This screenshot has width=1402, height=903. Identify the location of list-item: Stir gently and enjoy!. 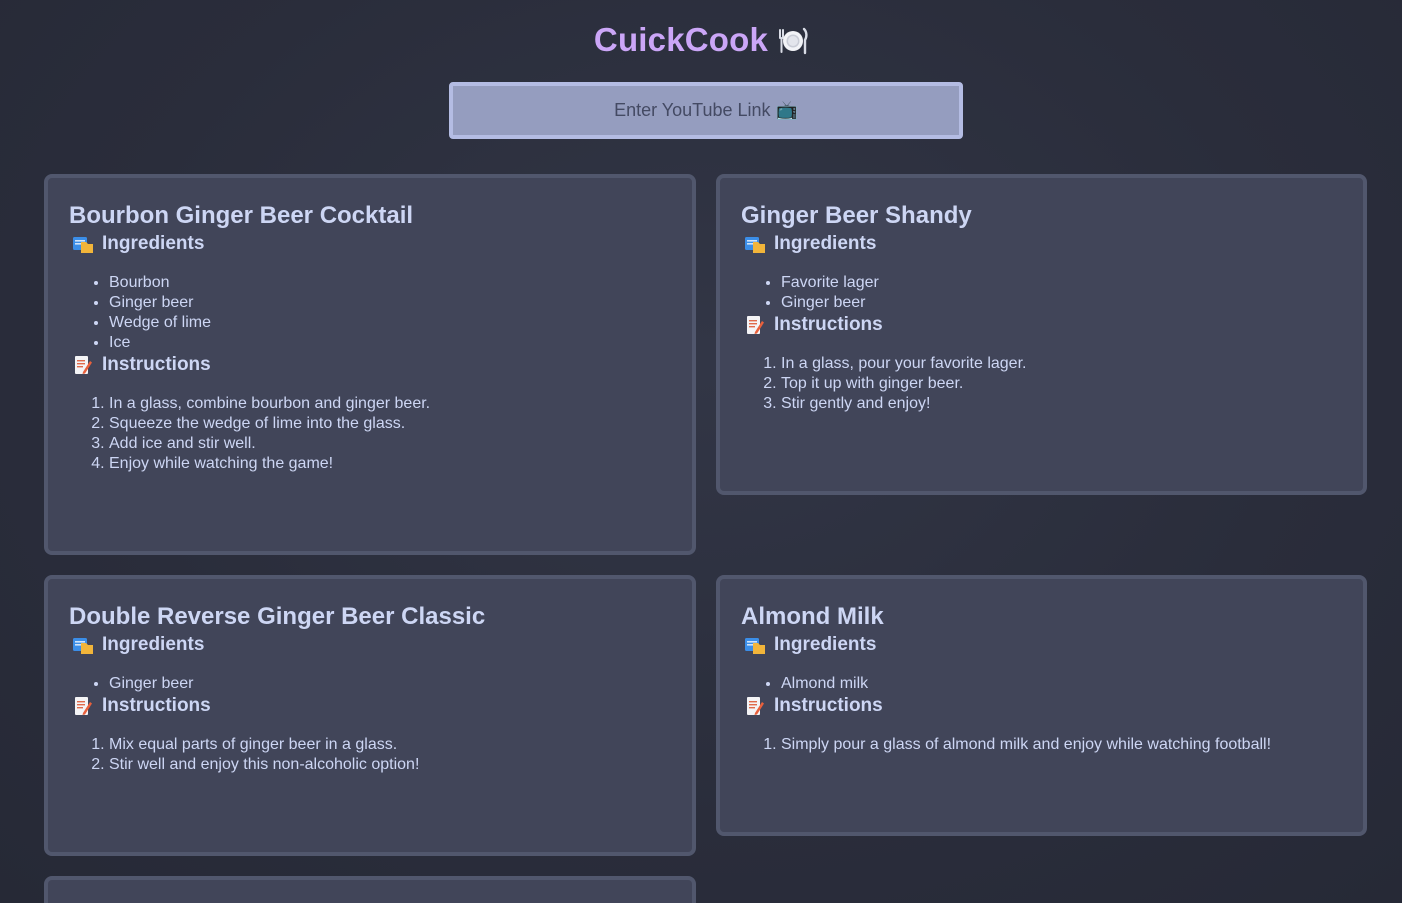
(1061, 404).